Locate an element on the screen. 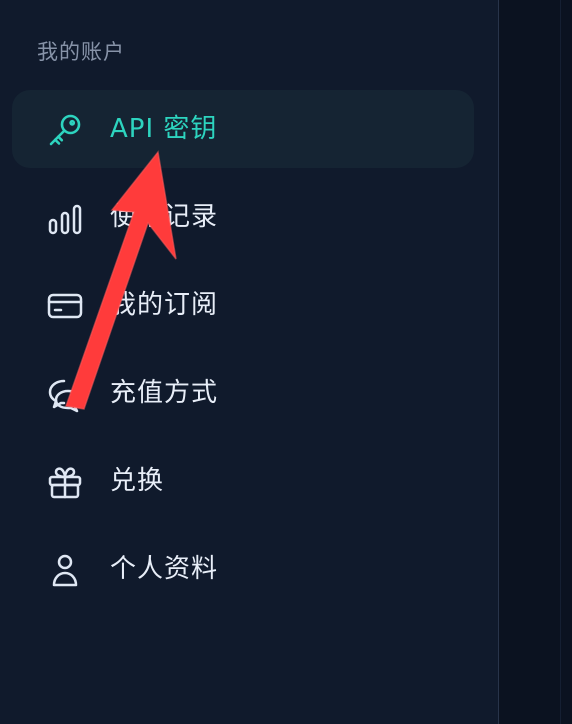  main-content-edge is located at coordinates (535, 362).